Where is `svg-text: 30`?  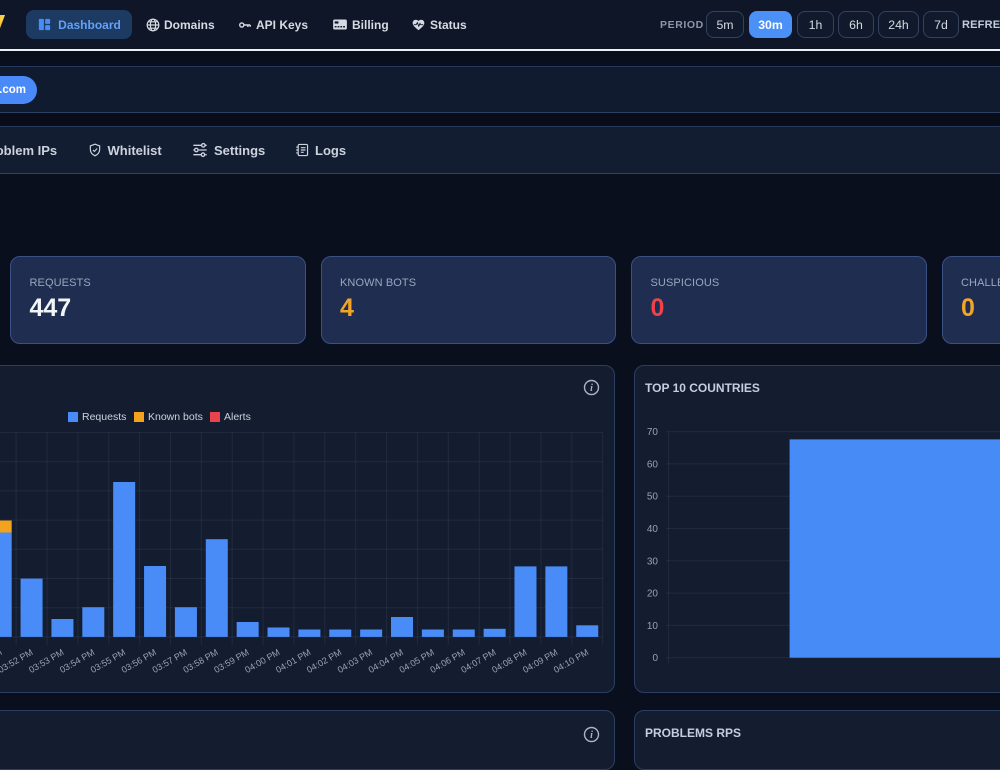 svg-text: 30 is located at coordinates (653, 561).